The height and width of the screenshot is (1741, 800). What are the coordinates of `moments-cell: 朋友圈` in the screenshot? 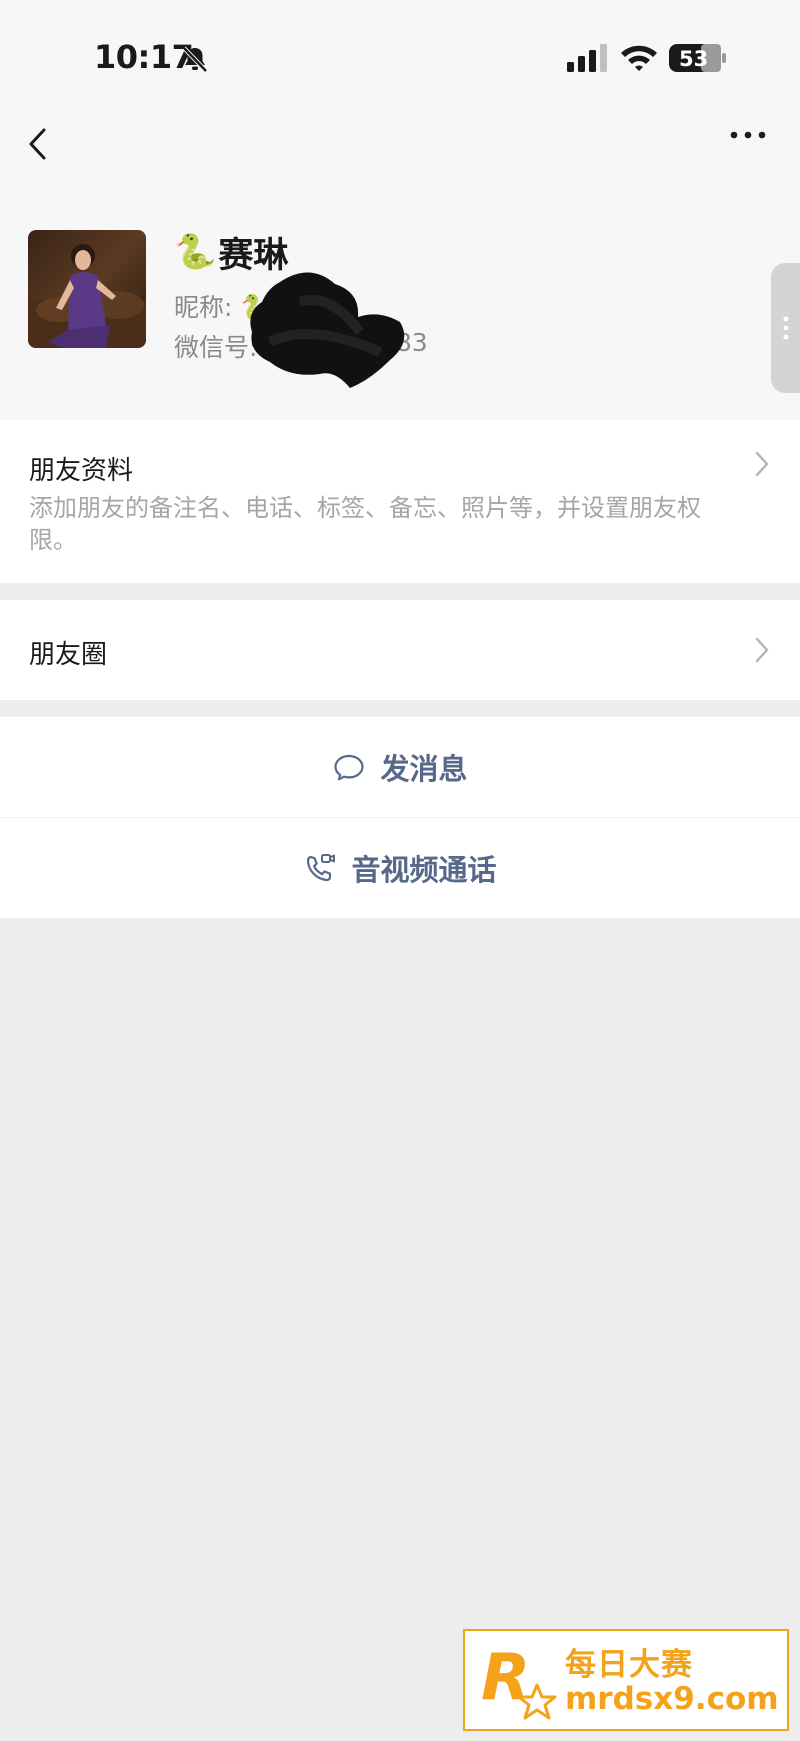 It's located at (400, 650).